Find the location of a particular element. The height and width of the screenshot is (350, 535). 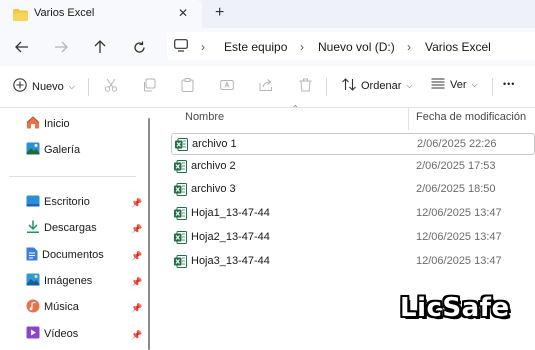

cut-icon is located at coordinates (111, 85).